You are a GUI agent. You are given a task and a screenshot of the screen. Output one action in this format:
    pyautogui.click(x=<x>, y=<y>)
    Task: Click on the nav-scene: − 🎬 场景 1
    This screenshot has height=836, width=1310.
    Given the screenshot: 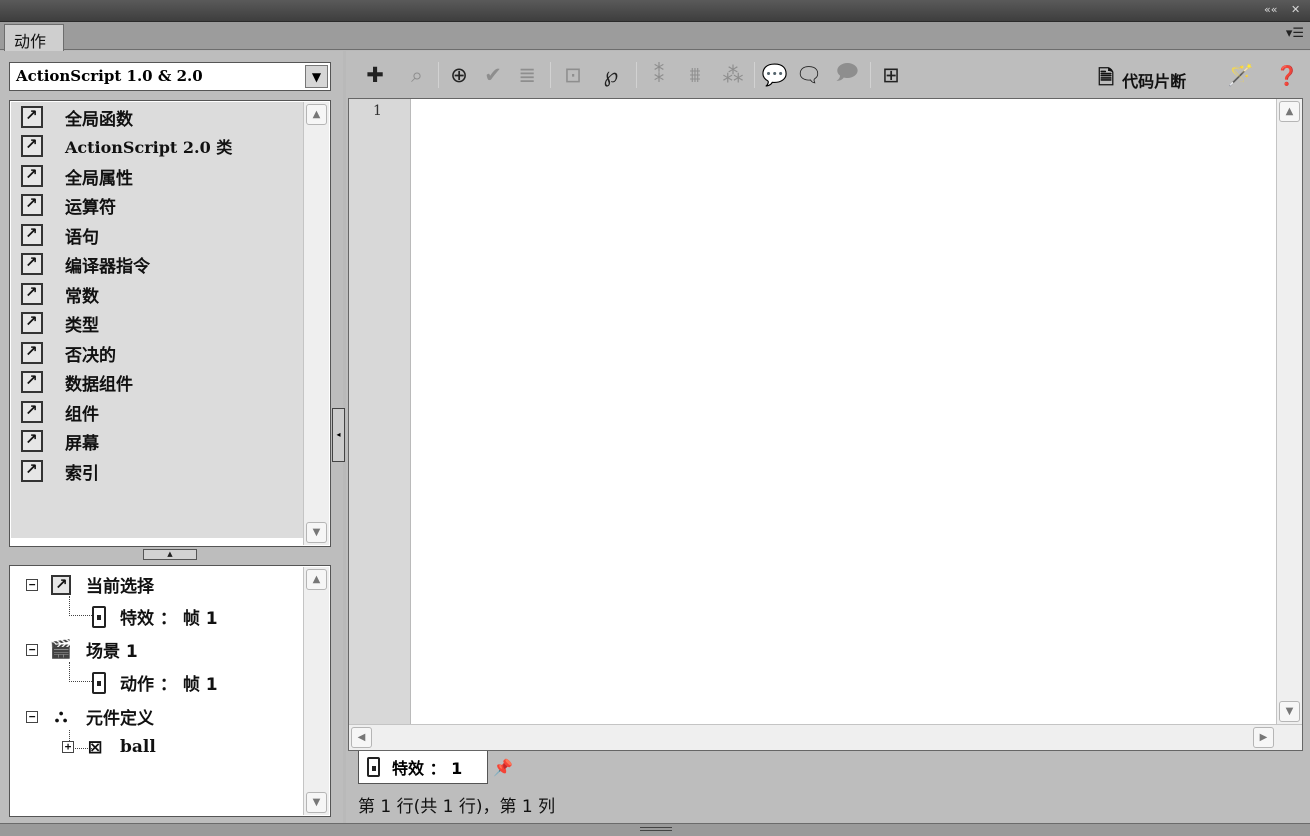 What is the action you would take?
    pyautogui.click(x=82, y=649)
    